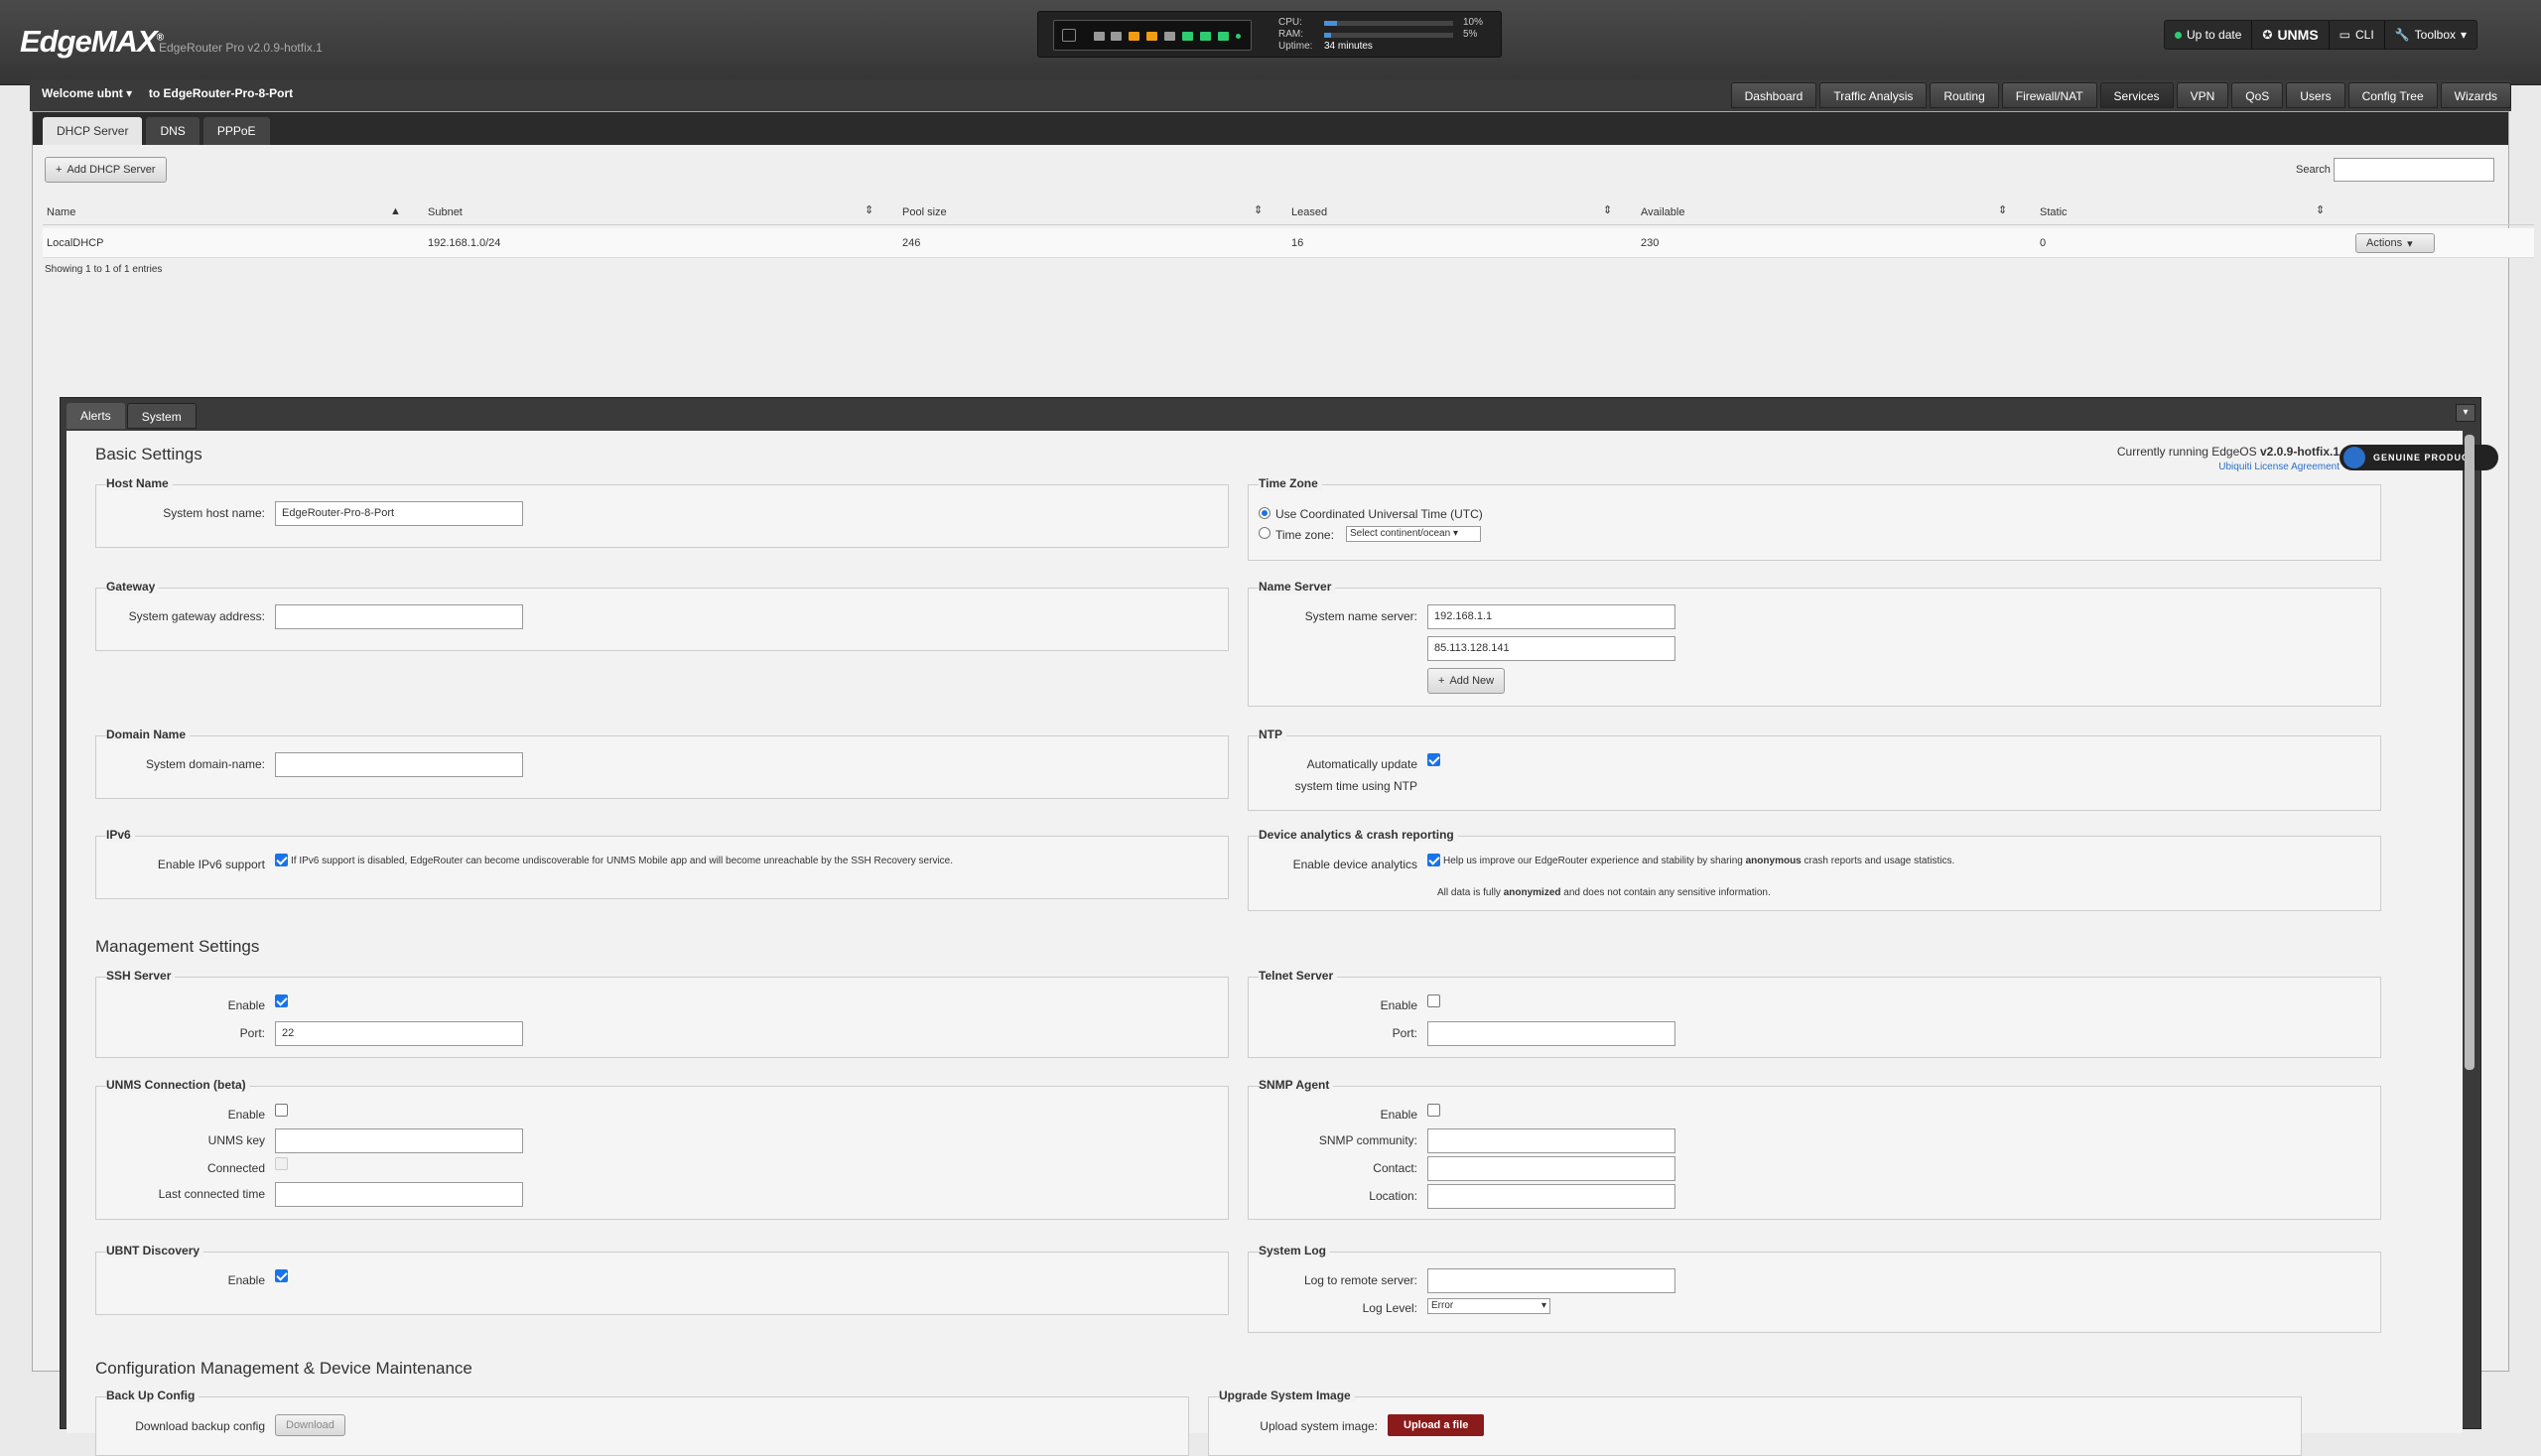  I want to click on unms-button: ✪ UNMS, so click(2291, 35).